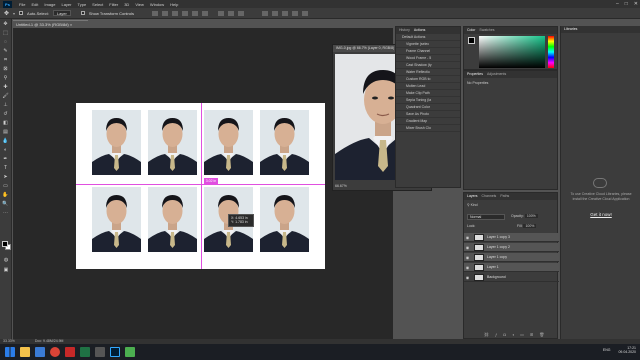 Image resolution: width=640 pixels, height=360 pixels. What do you see at coordinates (428, 44) in the screenshot?
I see `action-item: Vignette (selec` at bounding box center [428, 44].